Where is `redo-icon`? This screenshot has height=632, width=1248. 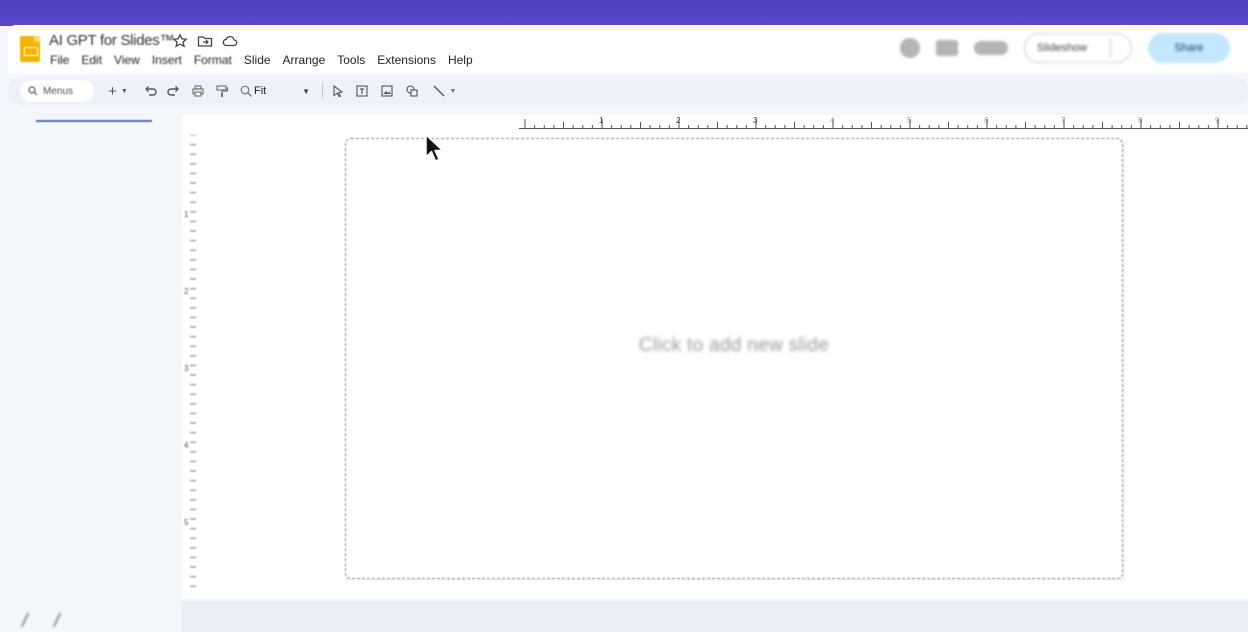 redo-icon is located at coordinates (173, 91).